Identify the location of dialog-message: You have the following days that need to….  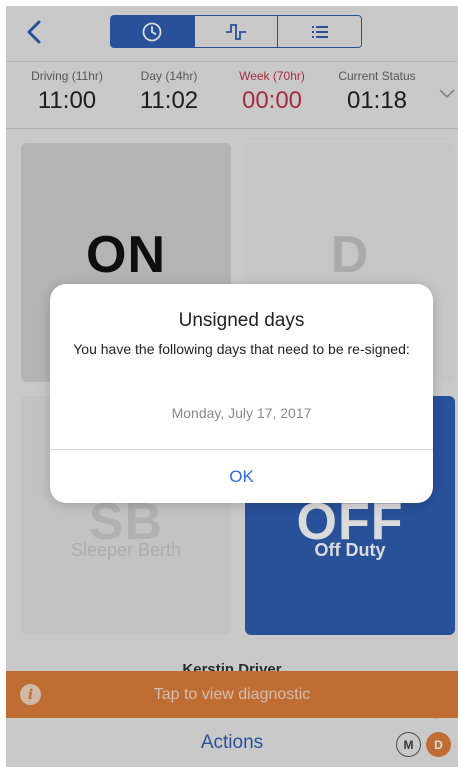
(241, 349).